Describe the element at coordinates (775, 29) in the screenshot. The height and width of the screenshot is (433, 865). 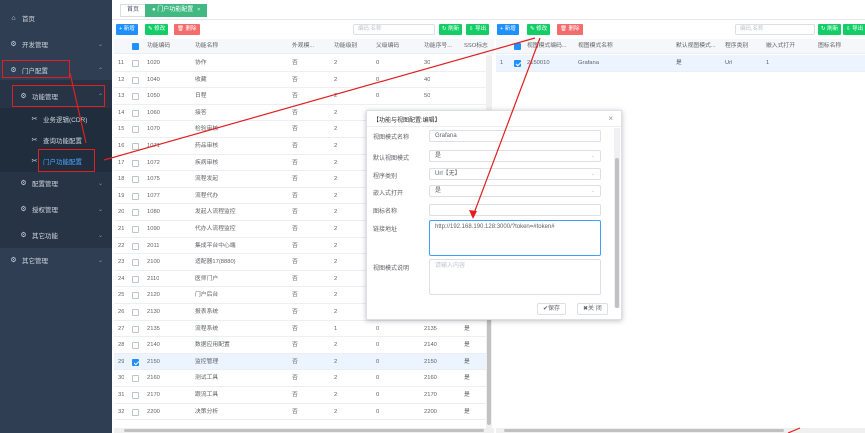
I see `right-search-input: 编码,名称` at that location.